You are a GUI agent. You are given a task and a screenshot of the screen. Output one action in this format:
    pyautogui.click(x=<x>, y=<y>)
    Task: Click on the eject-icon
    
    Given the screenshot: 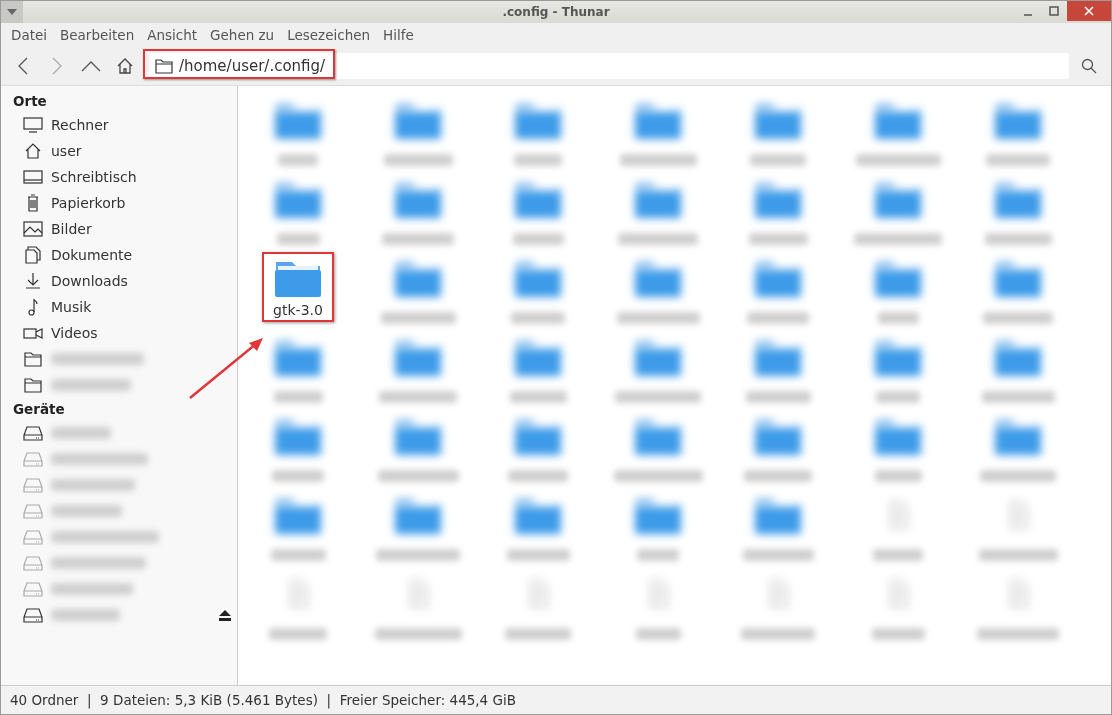 What is the action you would take?
    pyautogui.click(x=225, y=615)
    